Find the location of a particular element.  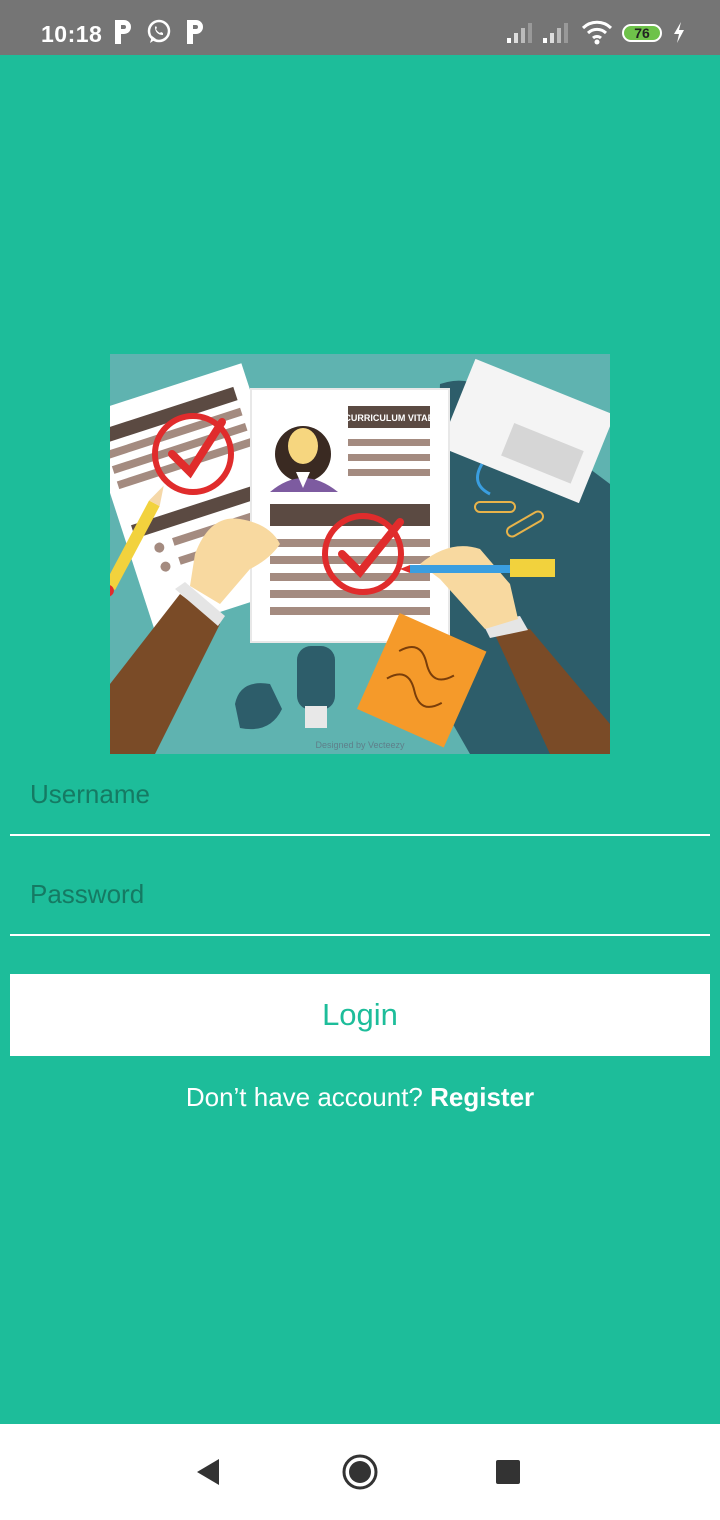

navigation-bar is located at coordinates (360, 1472).